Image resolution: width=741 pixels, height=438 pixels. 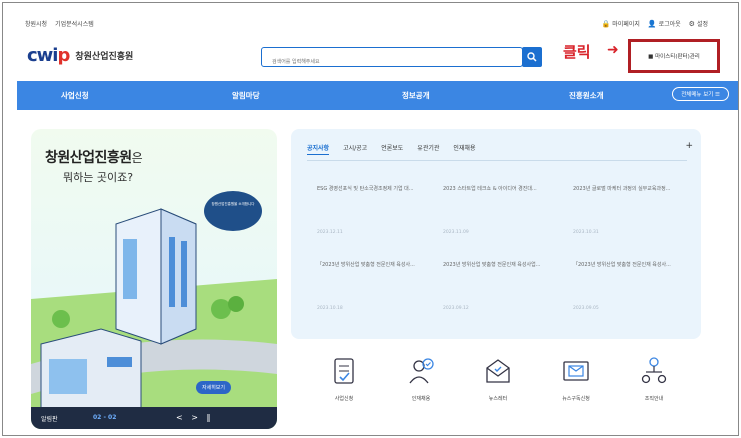 What do you see at coordinates (630, 210) in the screenshot?
I see `list-item: 2023년 글로벌 마케터 과정의 실무교육과정... 2023.10.31` at bounding box center [630, 210].